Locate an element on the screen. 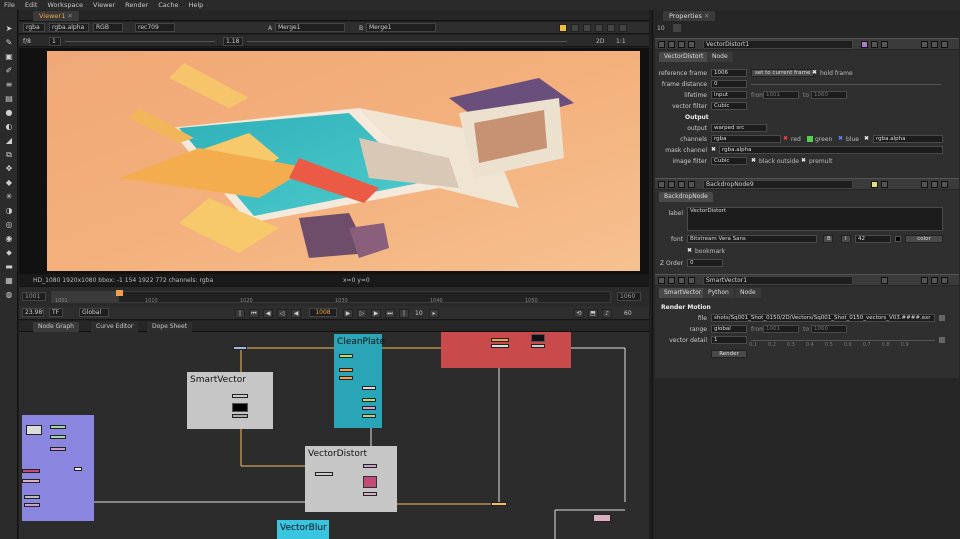 The image size is (960, 539). font-color-swatch is located at coordinates (898, 239).